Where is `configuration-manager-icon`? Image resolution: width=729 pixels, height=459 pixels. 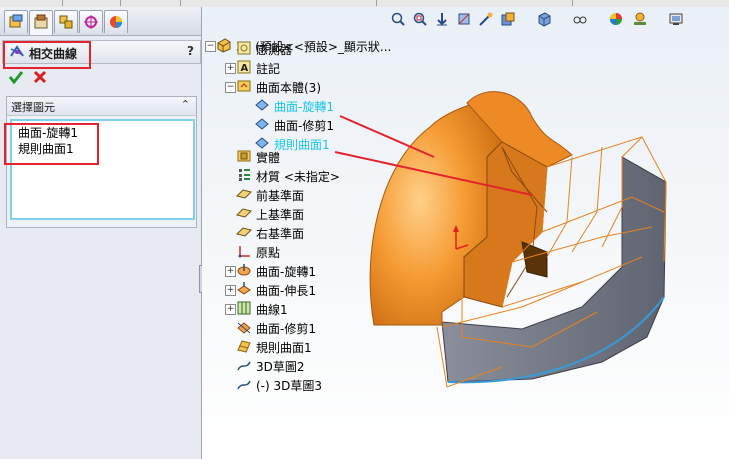 configuration-manager-icon is located at coordinates (66, 22).